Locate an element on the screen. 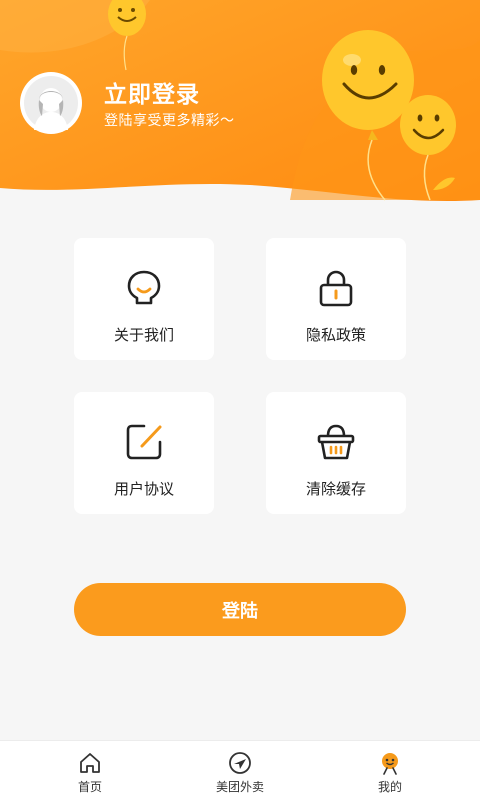 The width and height of the screenshot is (480, 800). login-button: 登陆 is located at coordinates (240, 609).